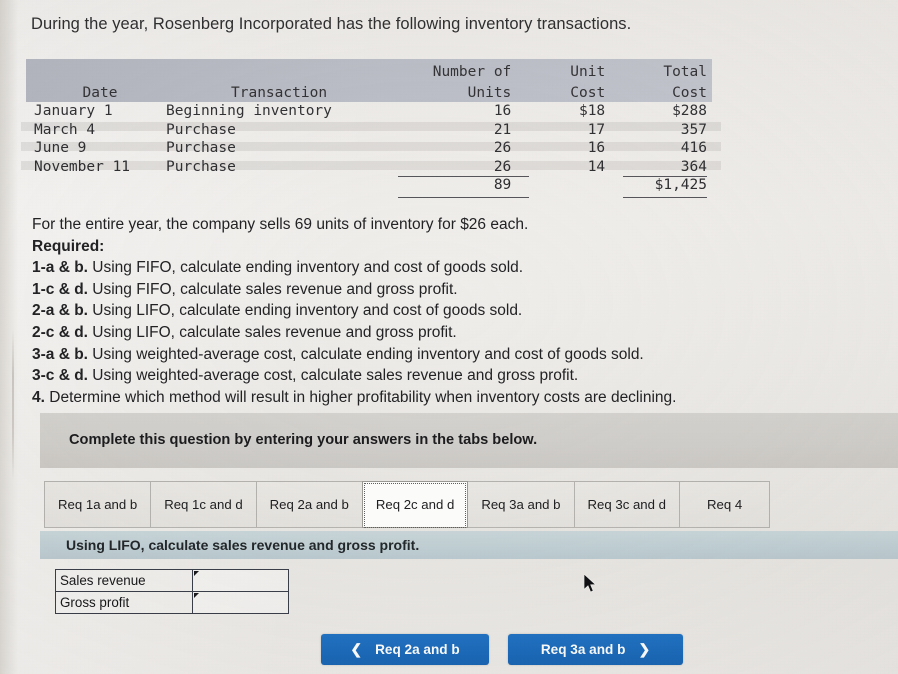 The image size is (898, 674). Describe the element at coordinates (689, 92) in the screenshot. I see `header-total-cost-line2: Cost` at that location.